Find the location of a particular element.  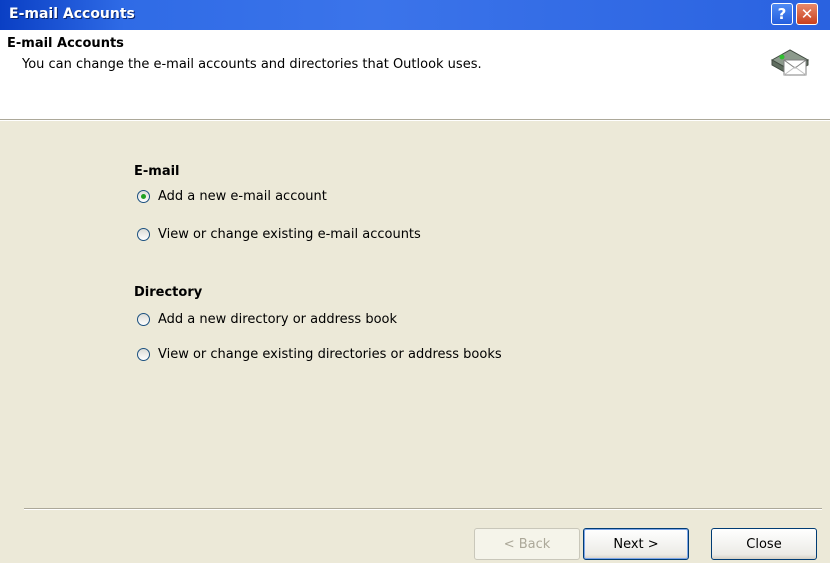

email-accounts-icon is located at coordinates (790, 62).